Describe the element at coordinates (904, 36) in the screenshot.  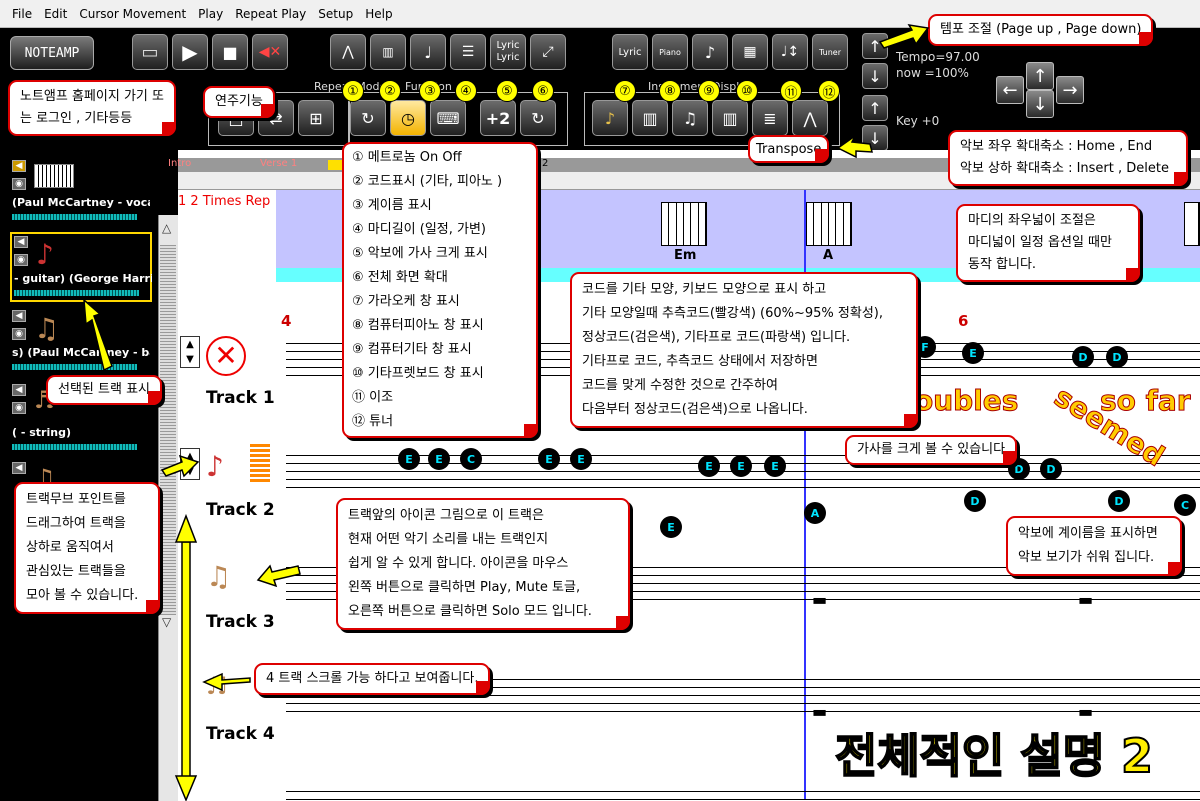
I see `arrow-tempo` at that location.